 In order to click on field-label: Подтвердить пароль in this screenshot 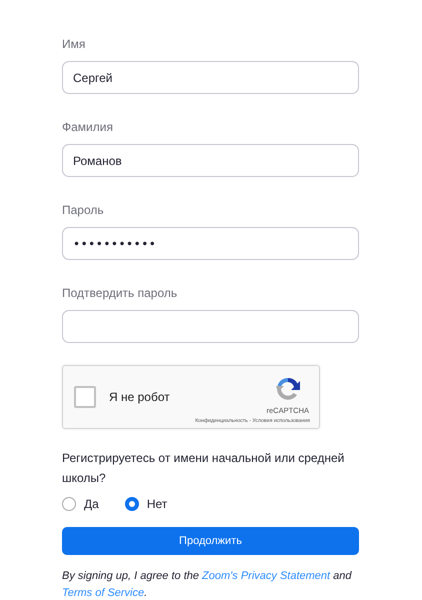, I will do `click(120, 294)`.